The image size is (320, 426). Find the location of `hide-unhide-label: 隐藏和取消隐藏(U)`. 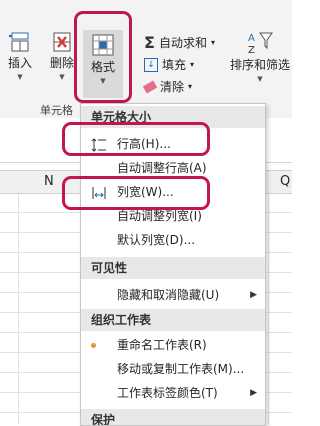

hide-unhide-label: 隐藏和取消隐藏(U) is located at coordinates (168, 295).